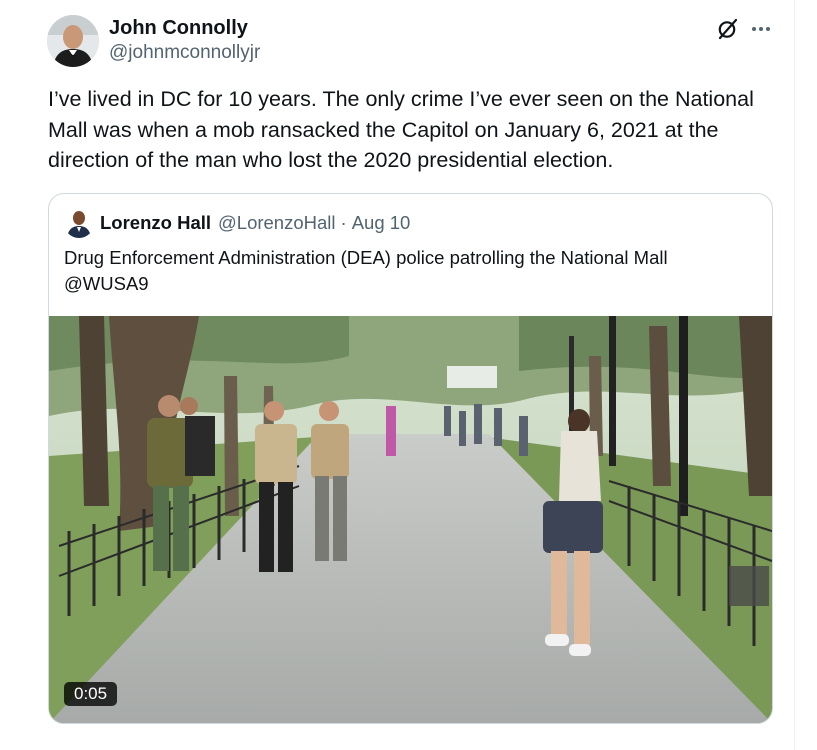 This screenshot has width=817, height=750. I want to click on quote-author-handle: @LorenzoHall, so click(277, 222).